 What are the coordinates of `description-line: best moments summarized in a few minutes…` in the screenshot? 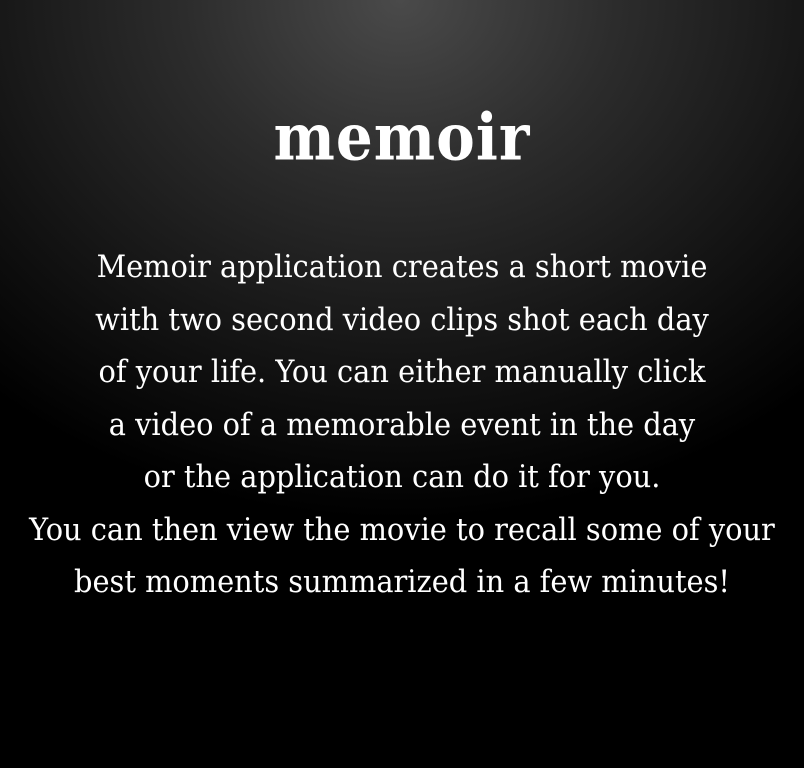 It's located at (402, 582).